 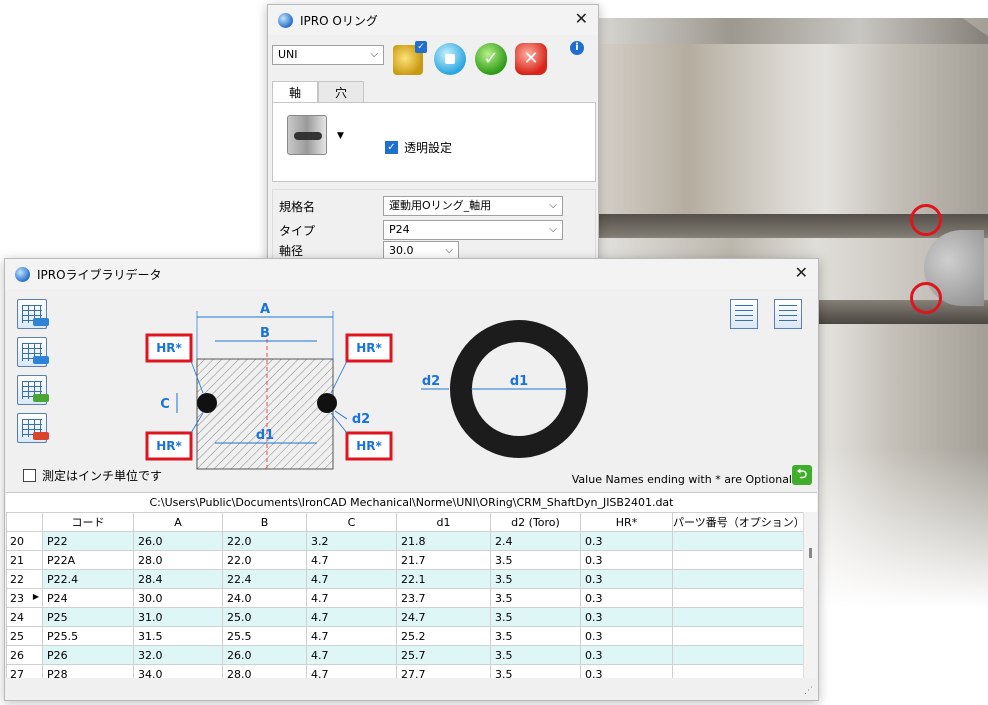 I want to click on dropdown-arrow-icon: ▼, so click(x=340, y=136).